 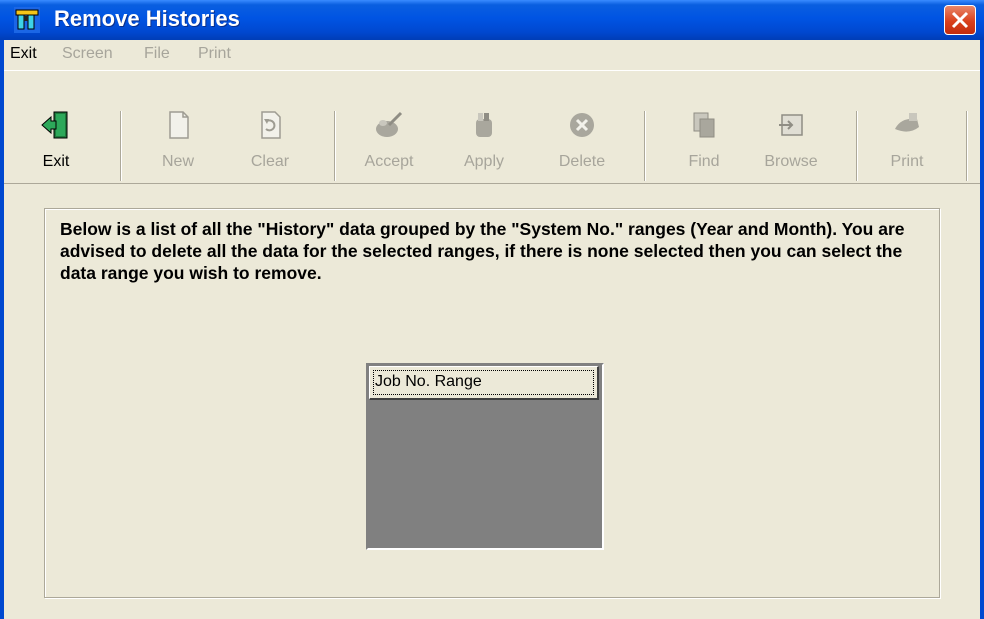 I want to click on toolbar-new-button: New, so click(x=178, y=125).